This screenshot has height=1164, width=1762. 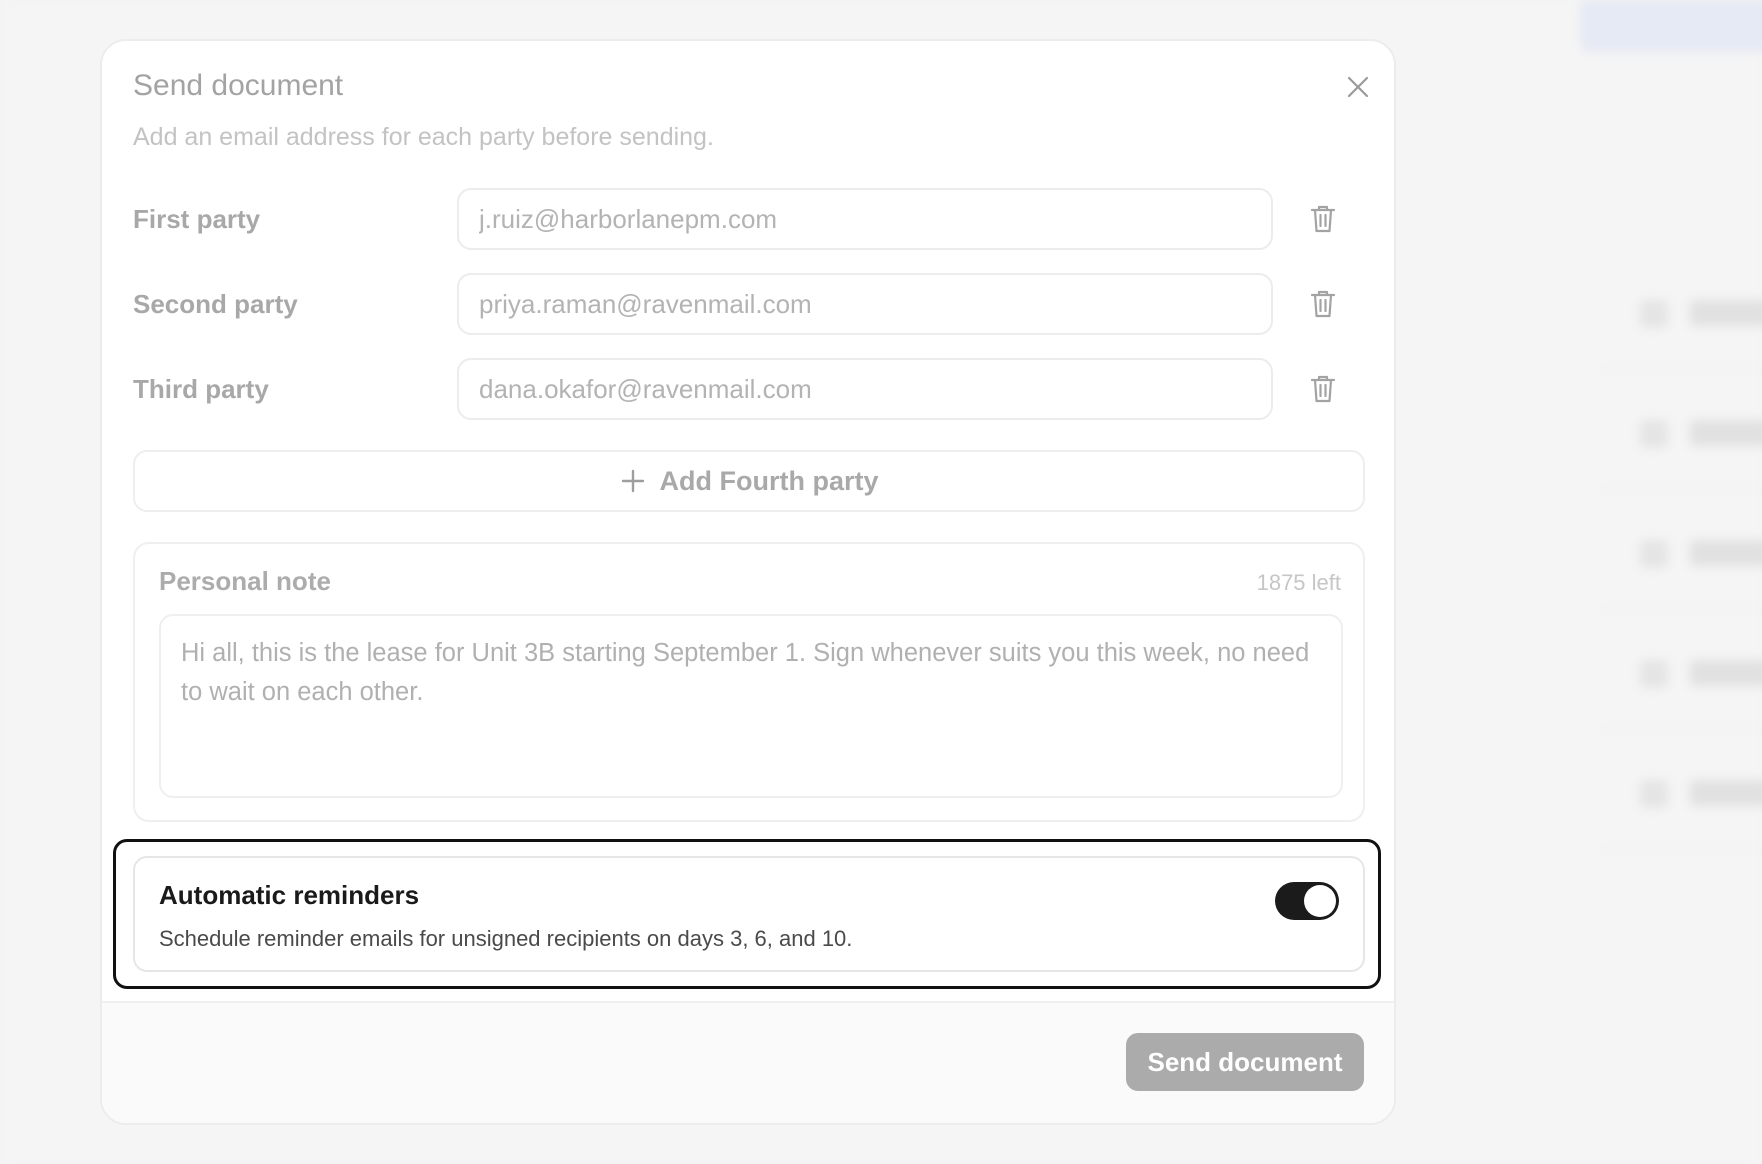 I want to click on delete-second-party-button, so click(x=1323, y=304).